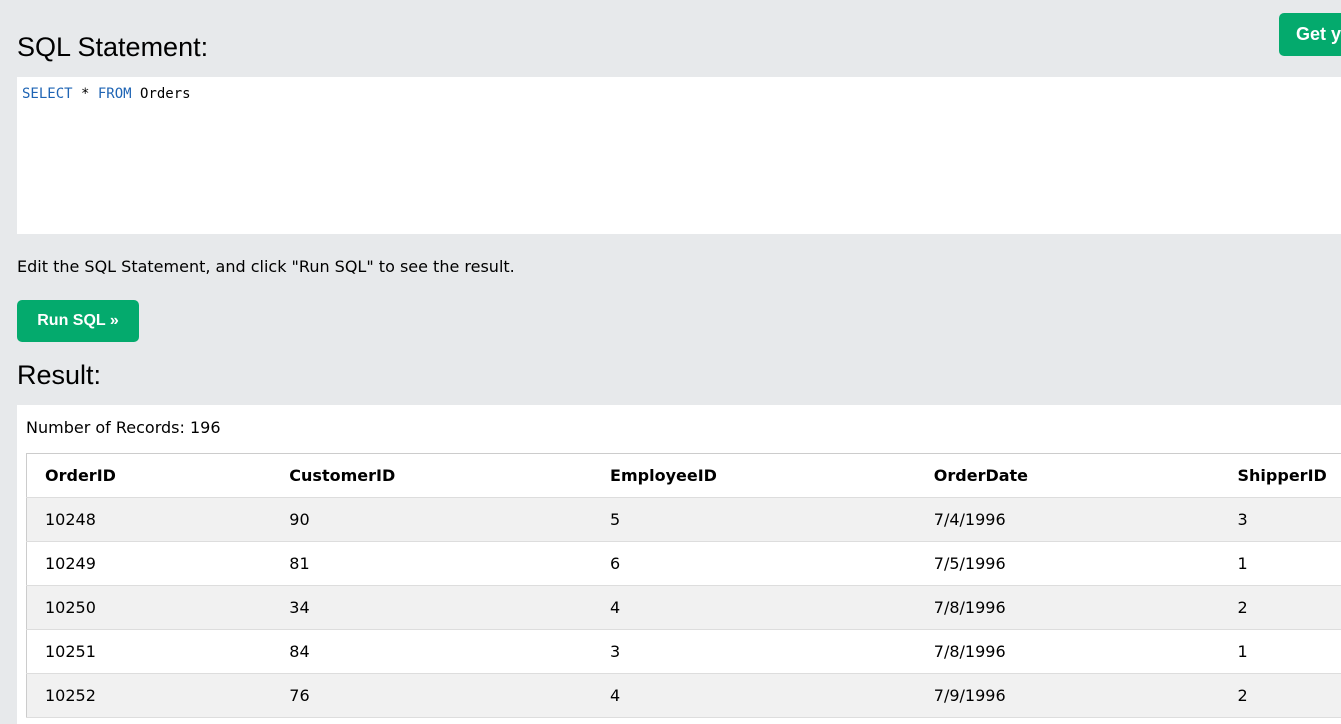 The width and height of the screenshot is (1341, 724). What do you see at coordinates (1280, 519) in the screenshot?
I see `cell-shipperid: 3` at bounding box center [1280, 519].